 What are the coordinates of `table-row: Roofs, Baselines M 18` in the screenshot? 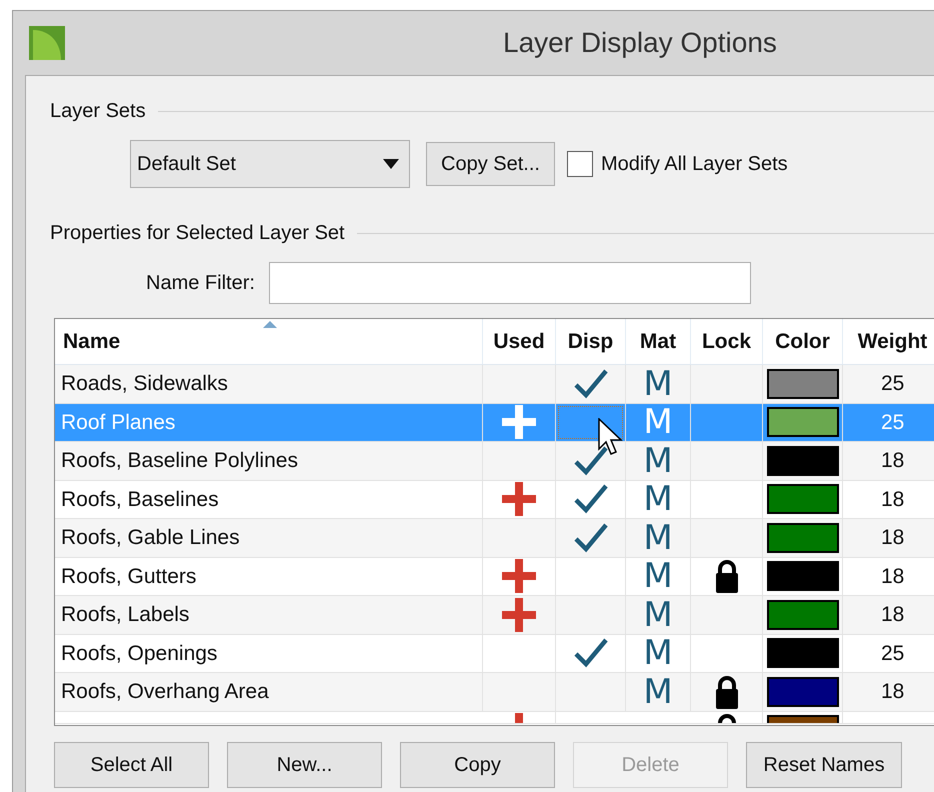 It's located at (494, 499).